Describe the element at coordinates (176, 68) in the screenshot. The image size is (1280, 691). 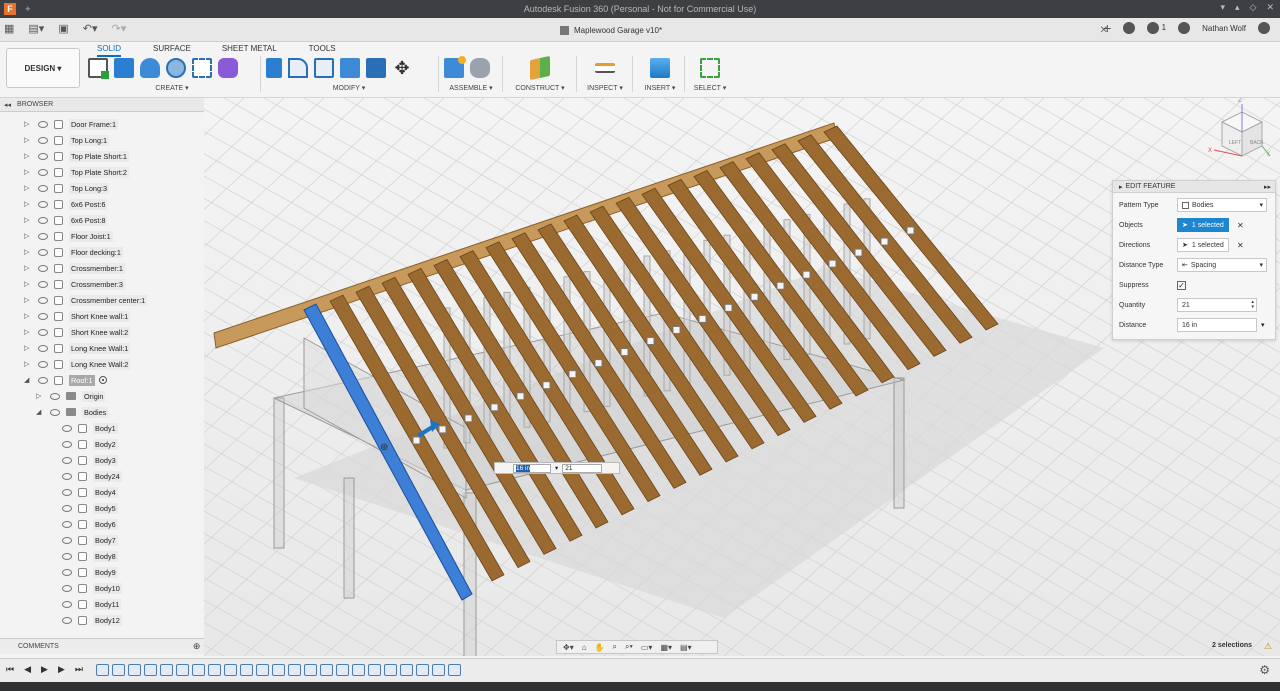
I see `hole-icon` at that location.